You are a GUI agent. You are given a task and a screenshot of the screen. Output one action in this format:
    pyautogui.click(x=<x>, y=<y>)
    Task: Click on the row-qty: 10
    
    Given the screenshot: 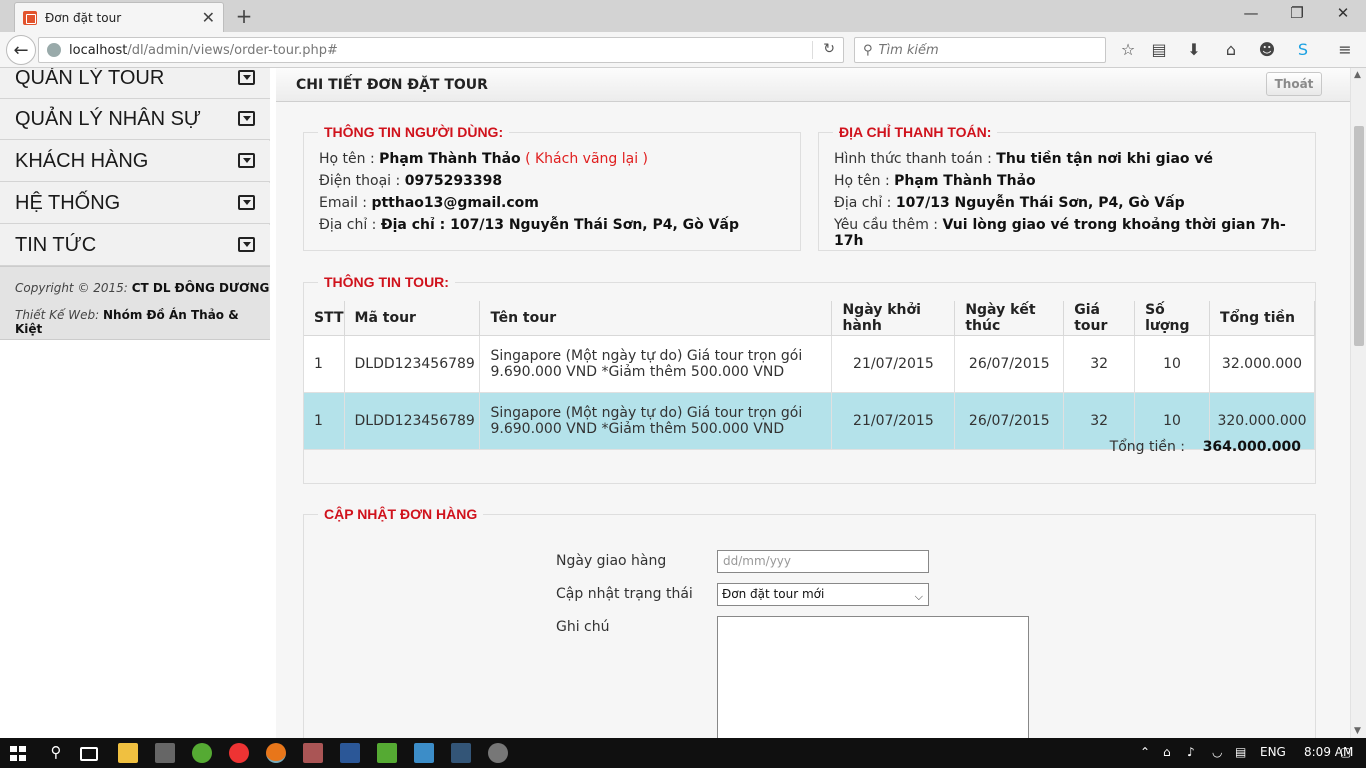 What is the action you would take?
    pyautogui.click(x=1172, y=364)
    